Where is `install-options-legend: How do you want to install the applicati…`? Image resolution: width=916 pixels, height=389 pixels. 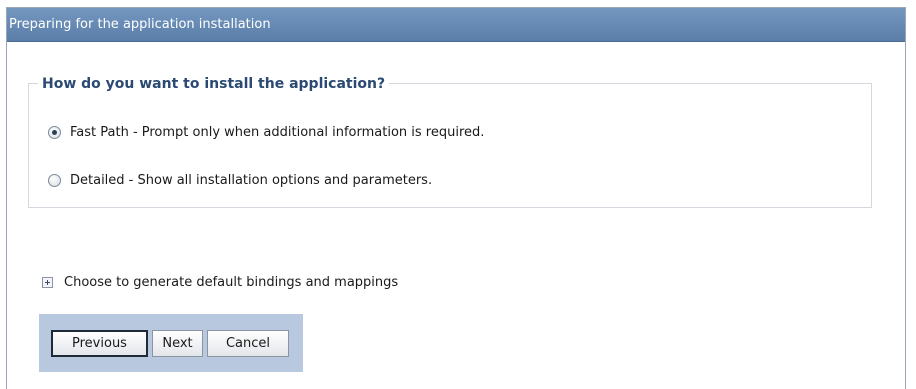 install-options-legend: How do you want to install the applicati… is located at coordinates (214, 84).